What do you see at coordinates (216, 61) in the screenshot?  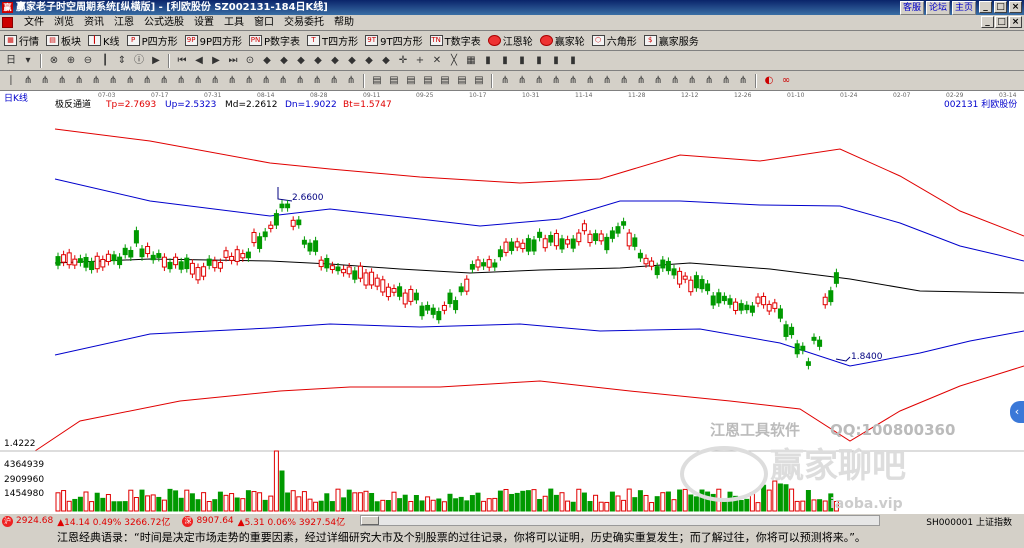 I see `next-icon: ▶` at bounding box center [216, 61].